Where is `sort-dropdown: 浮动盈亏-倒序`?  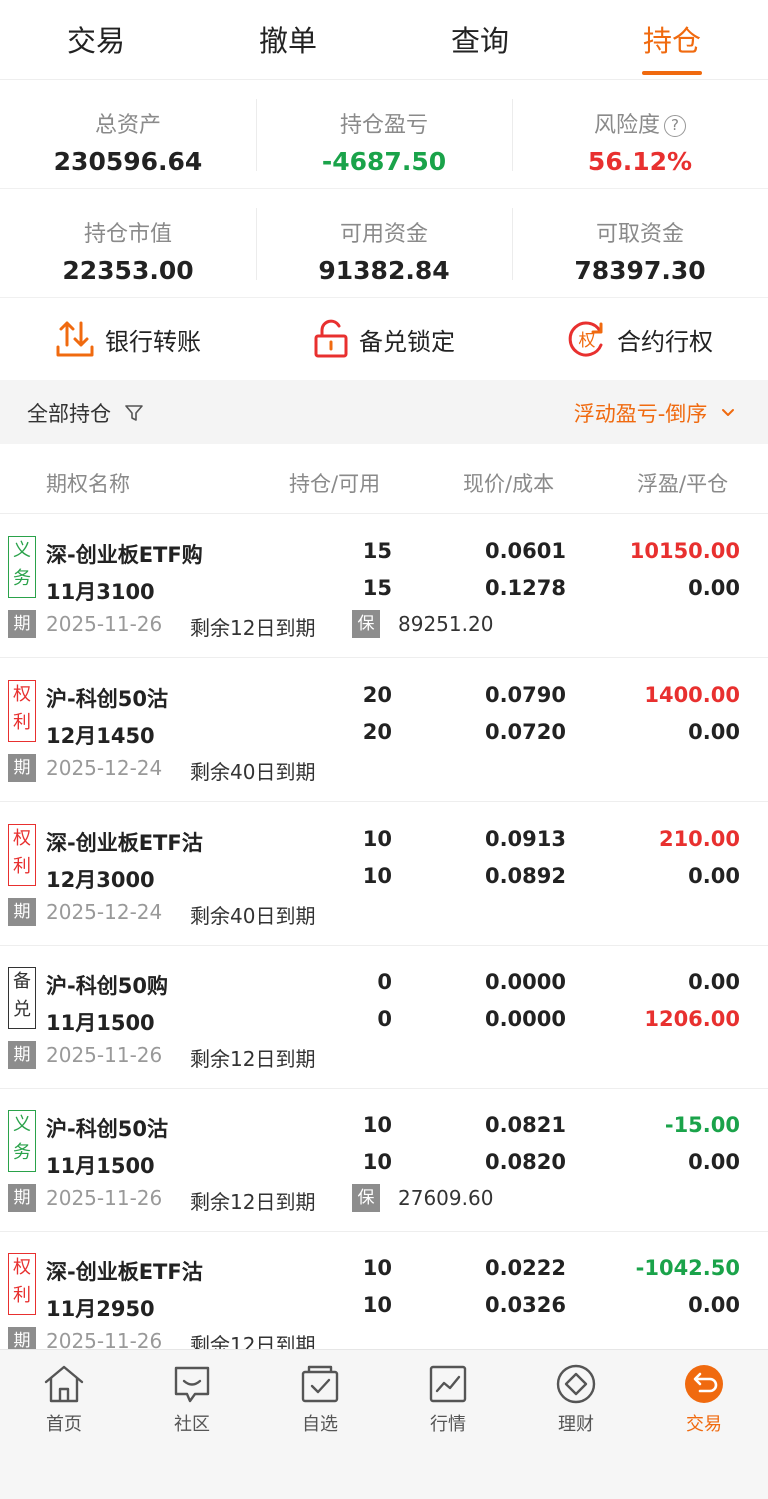
sort-dropdown: 浮动盈亏-倒序 is located at coordinates (655, 413).